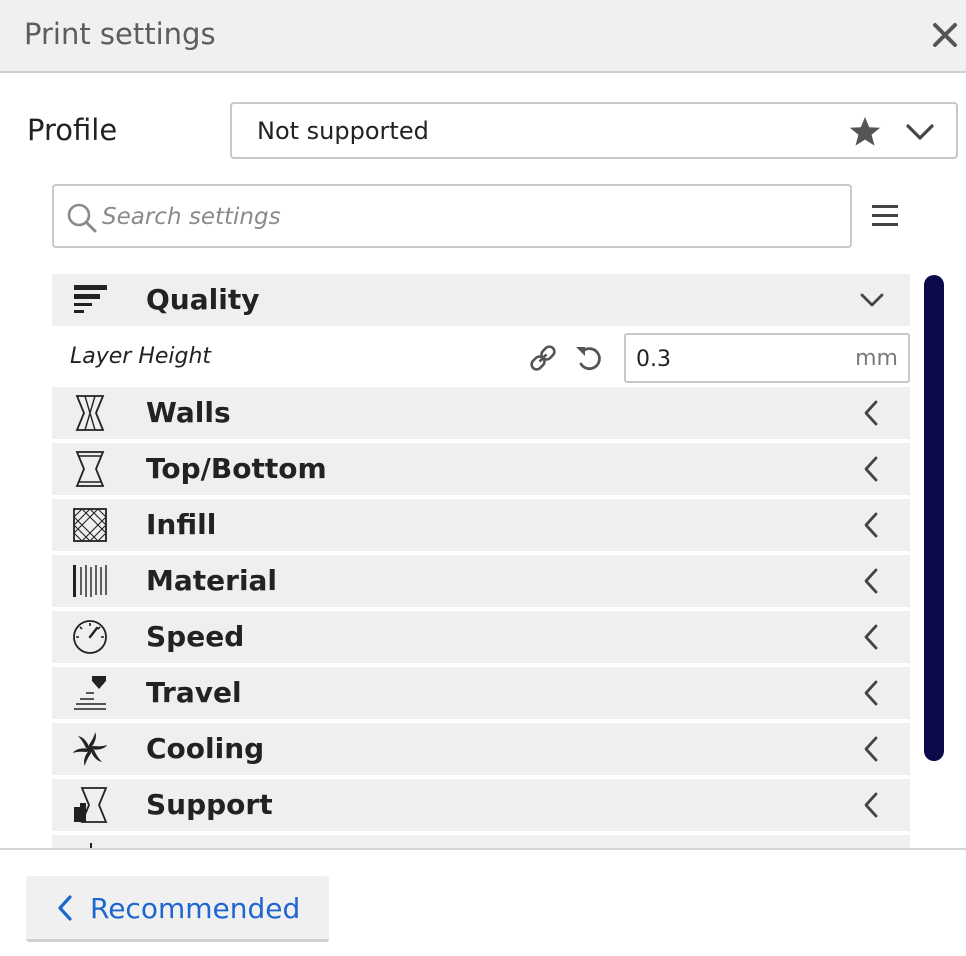 The height and width of the screenshot is (956, 966). I want to click on menu-icon, so click(885, 216).